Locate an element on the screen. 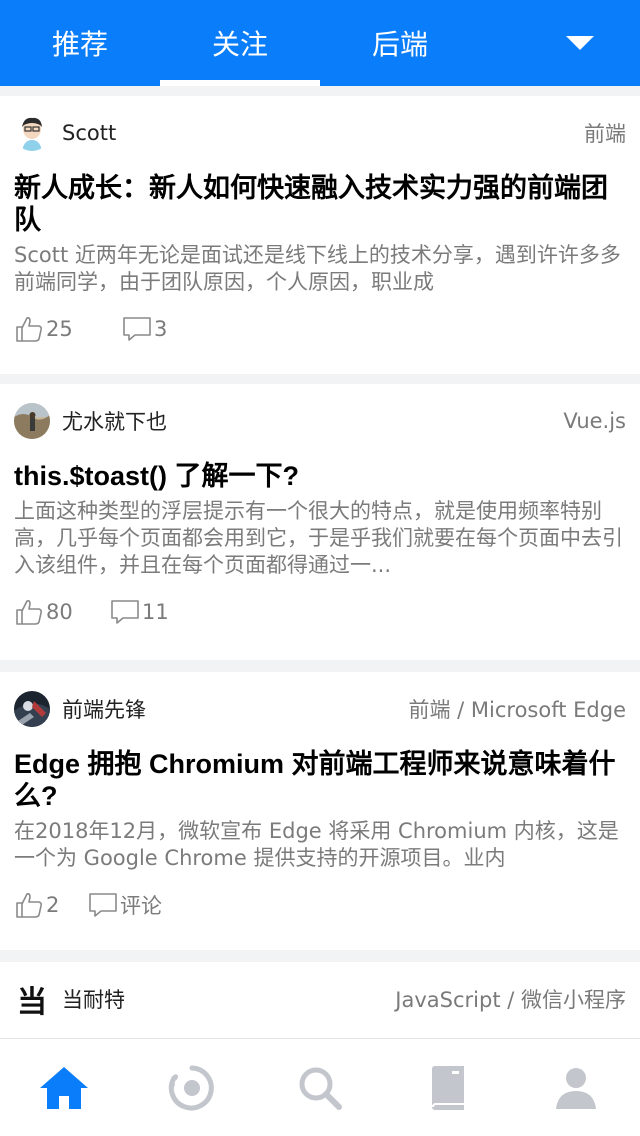 Image resolution: width=640 pixels, height=1136 pixels. like-button: 2 is located at coordinates (51, 905).